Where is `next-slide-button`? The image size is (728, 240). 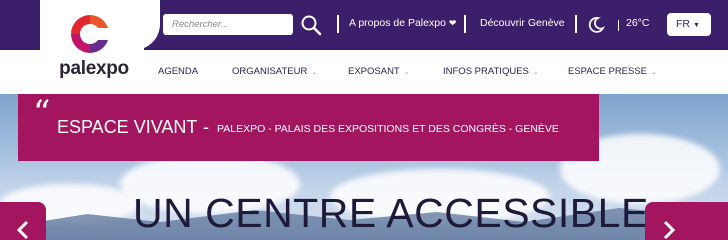 next-slide-button is located at coordinates (686, 221).